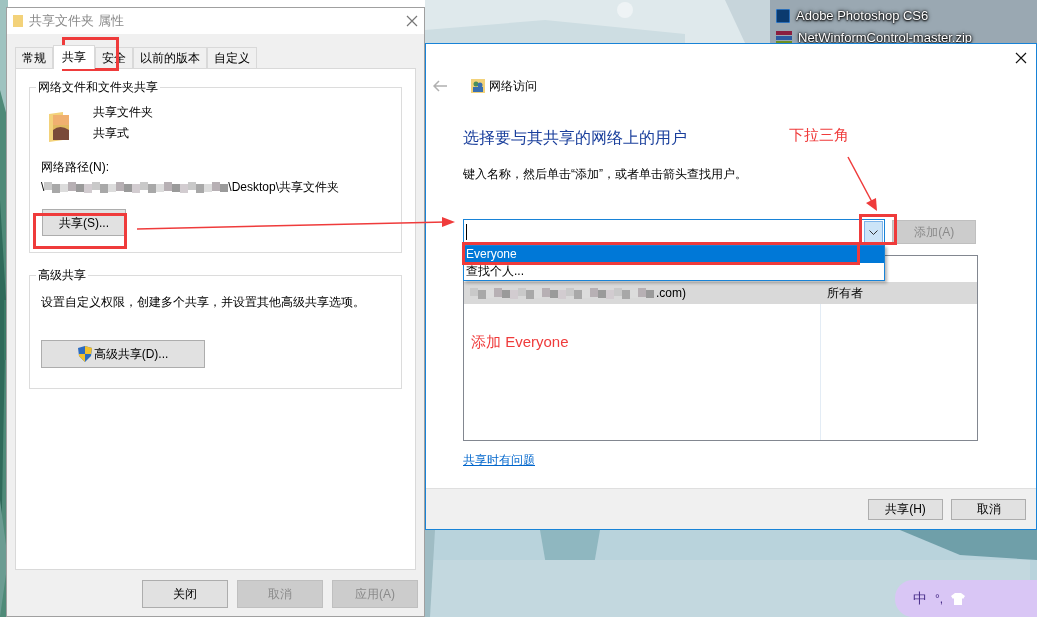  I want to click on input-mode: 中, so click(920, 598).